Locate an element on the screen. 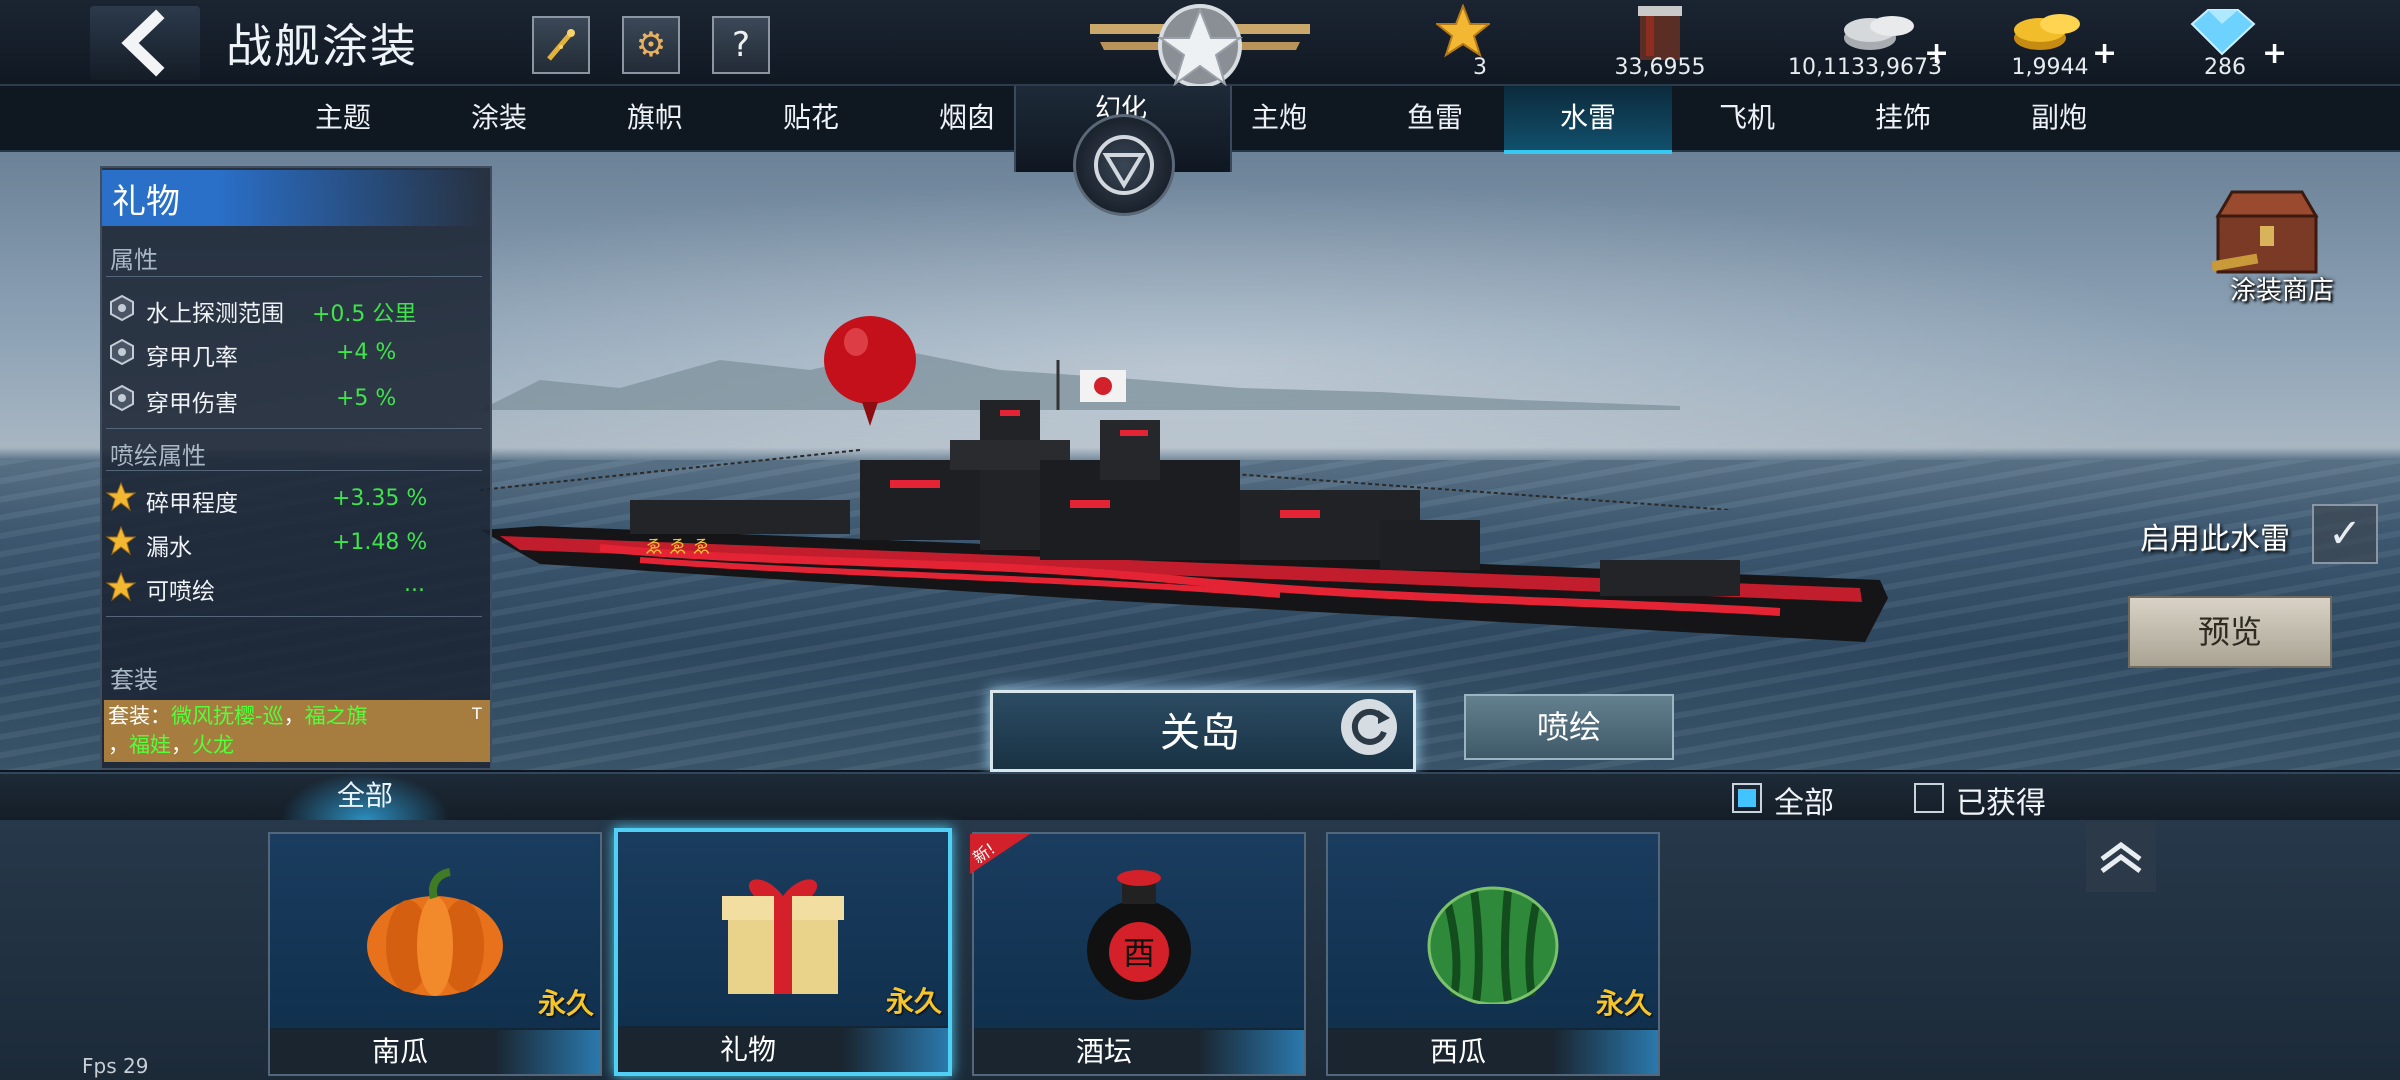  spray-button: 喷绘 is located at coordinates (1569, 727).